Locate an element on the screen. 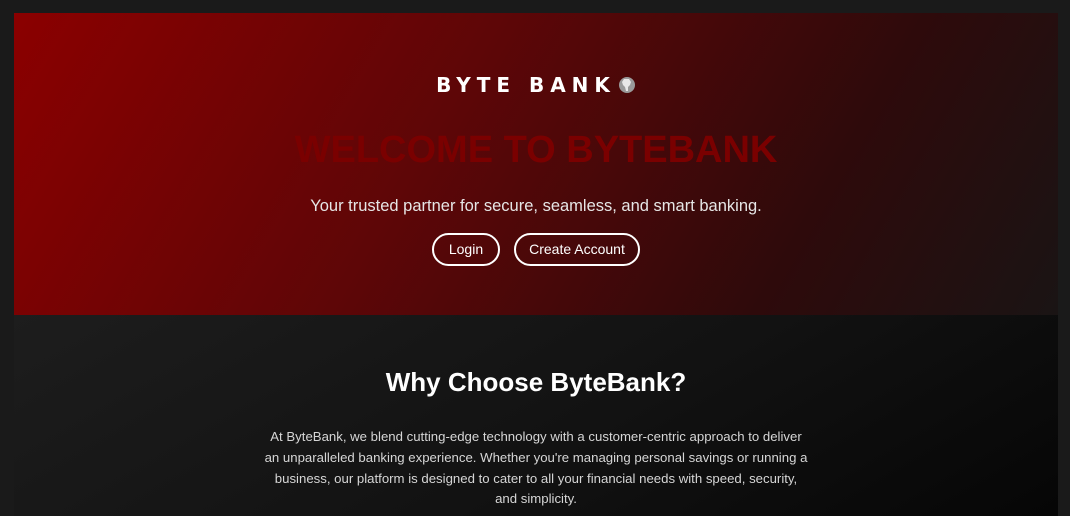 This screenshot has width=1070, height=516. logo: BYTE BANK is located at coordinates (536, 86).